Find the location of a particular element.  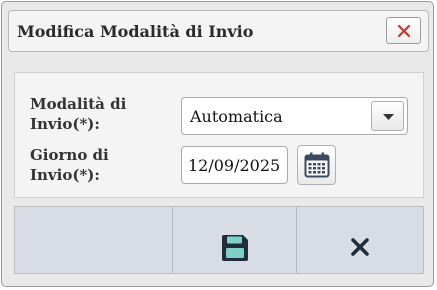

dialog-titlebar: Modifica Modalità di Invio is located at coordinates (218, 31).